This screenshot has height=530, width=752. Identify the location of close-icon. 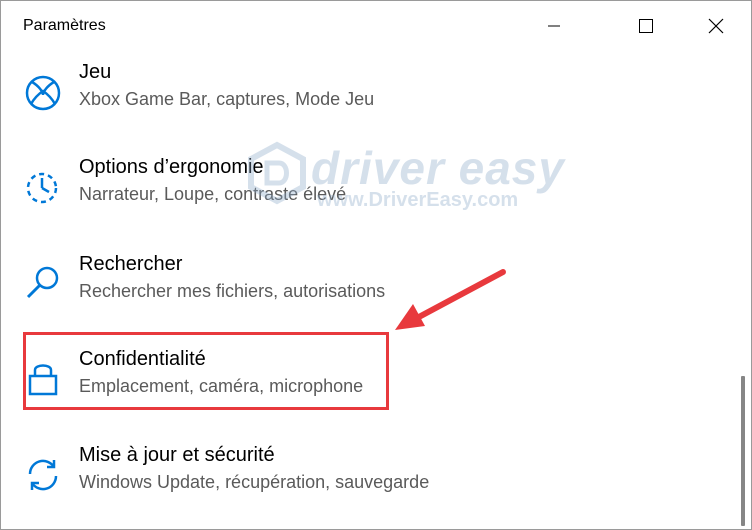
(716, 26).